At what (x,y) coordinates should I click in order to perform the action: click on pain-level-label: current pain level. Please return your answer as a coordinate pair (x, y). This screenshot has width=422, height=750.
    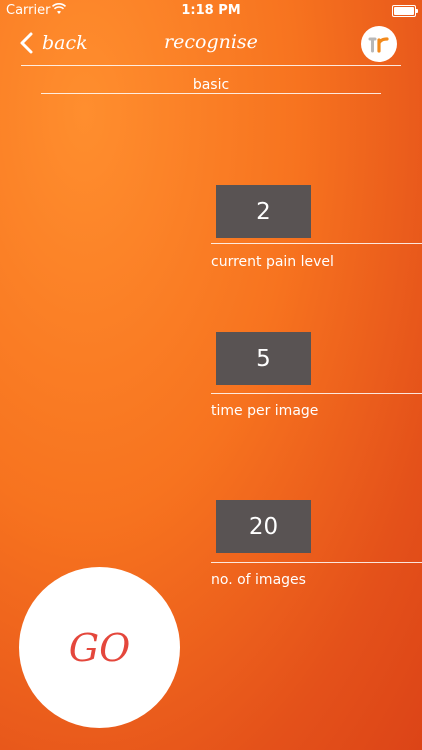
    Looking at the image, I should click on (272, 262).